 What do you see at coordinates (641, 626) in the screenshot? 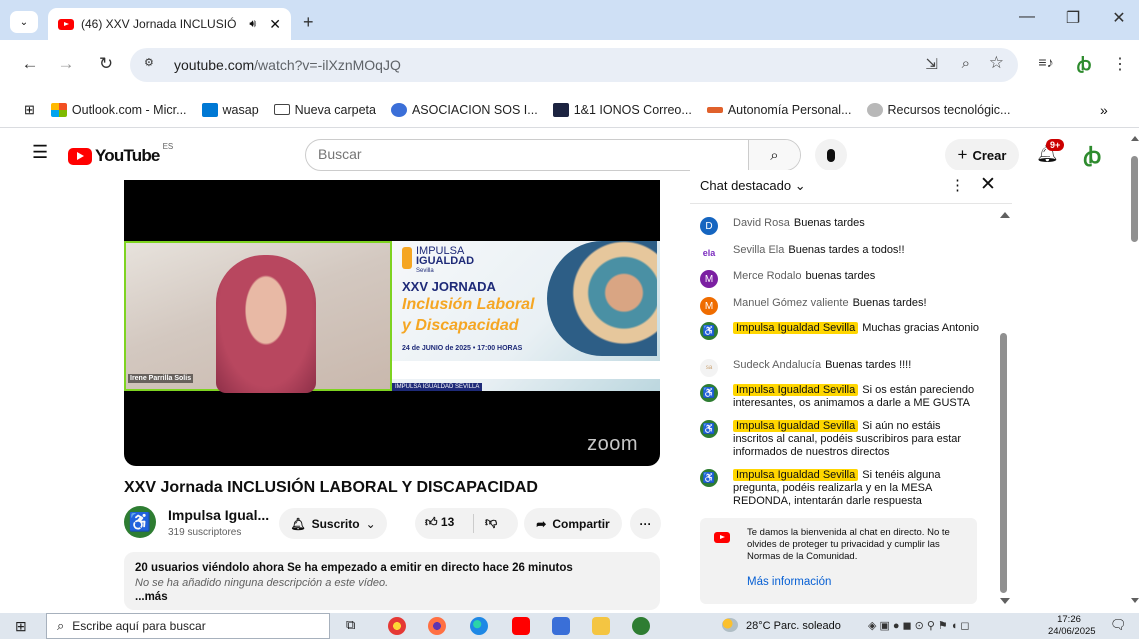
I see `app-taskbar-icon` at bounding box center [641, 626].